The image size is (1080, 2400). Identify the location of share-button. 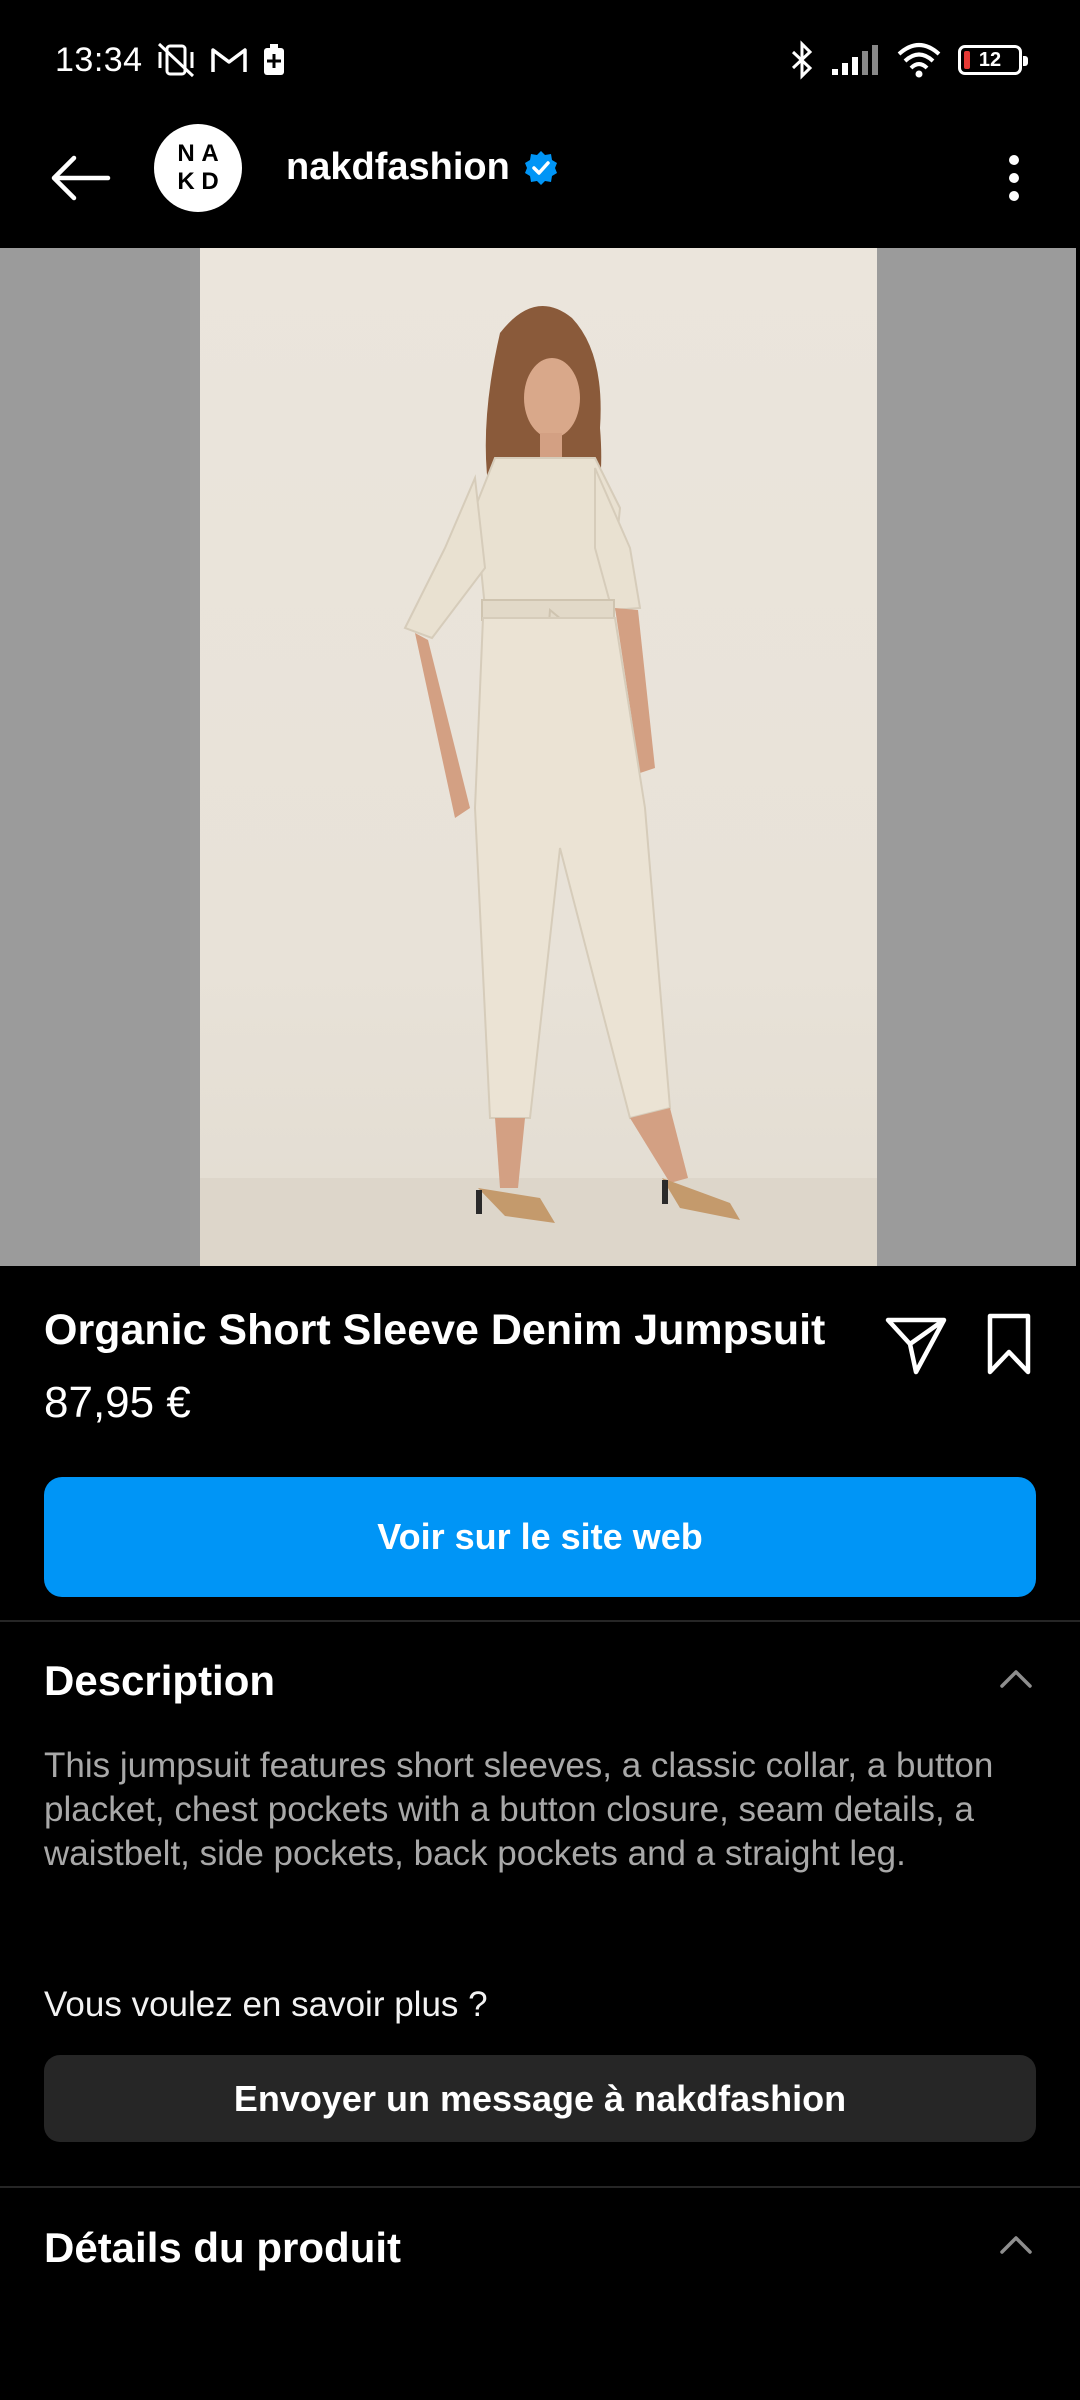
(916, 1344).